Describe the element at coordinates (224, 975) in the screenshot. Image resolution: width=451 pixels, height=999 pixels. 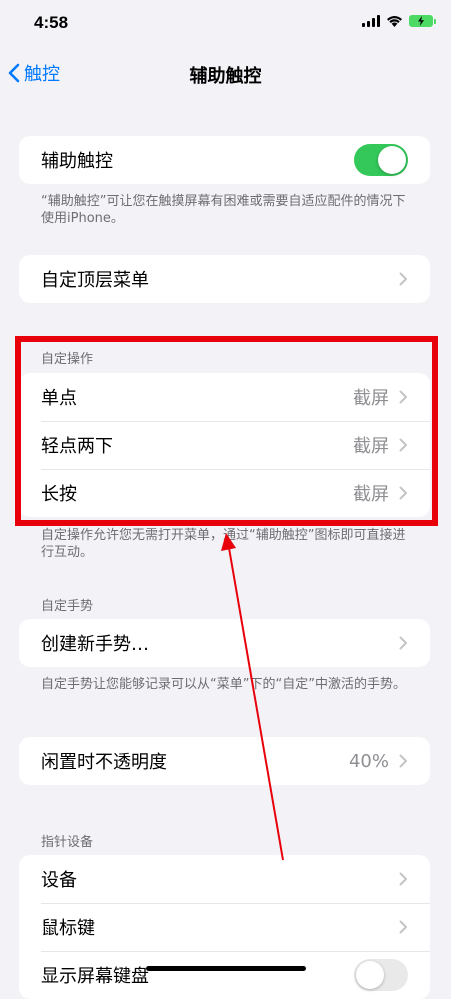
I see `onscreen-keyboard-row: 显示屏幕键盘` at that location.